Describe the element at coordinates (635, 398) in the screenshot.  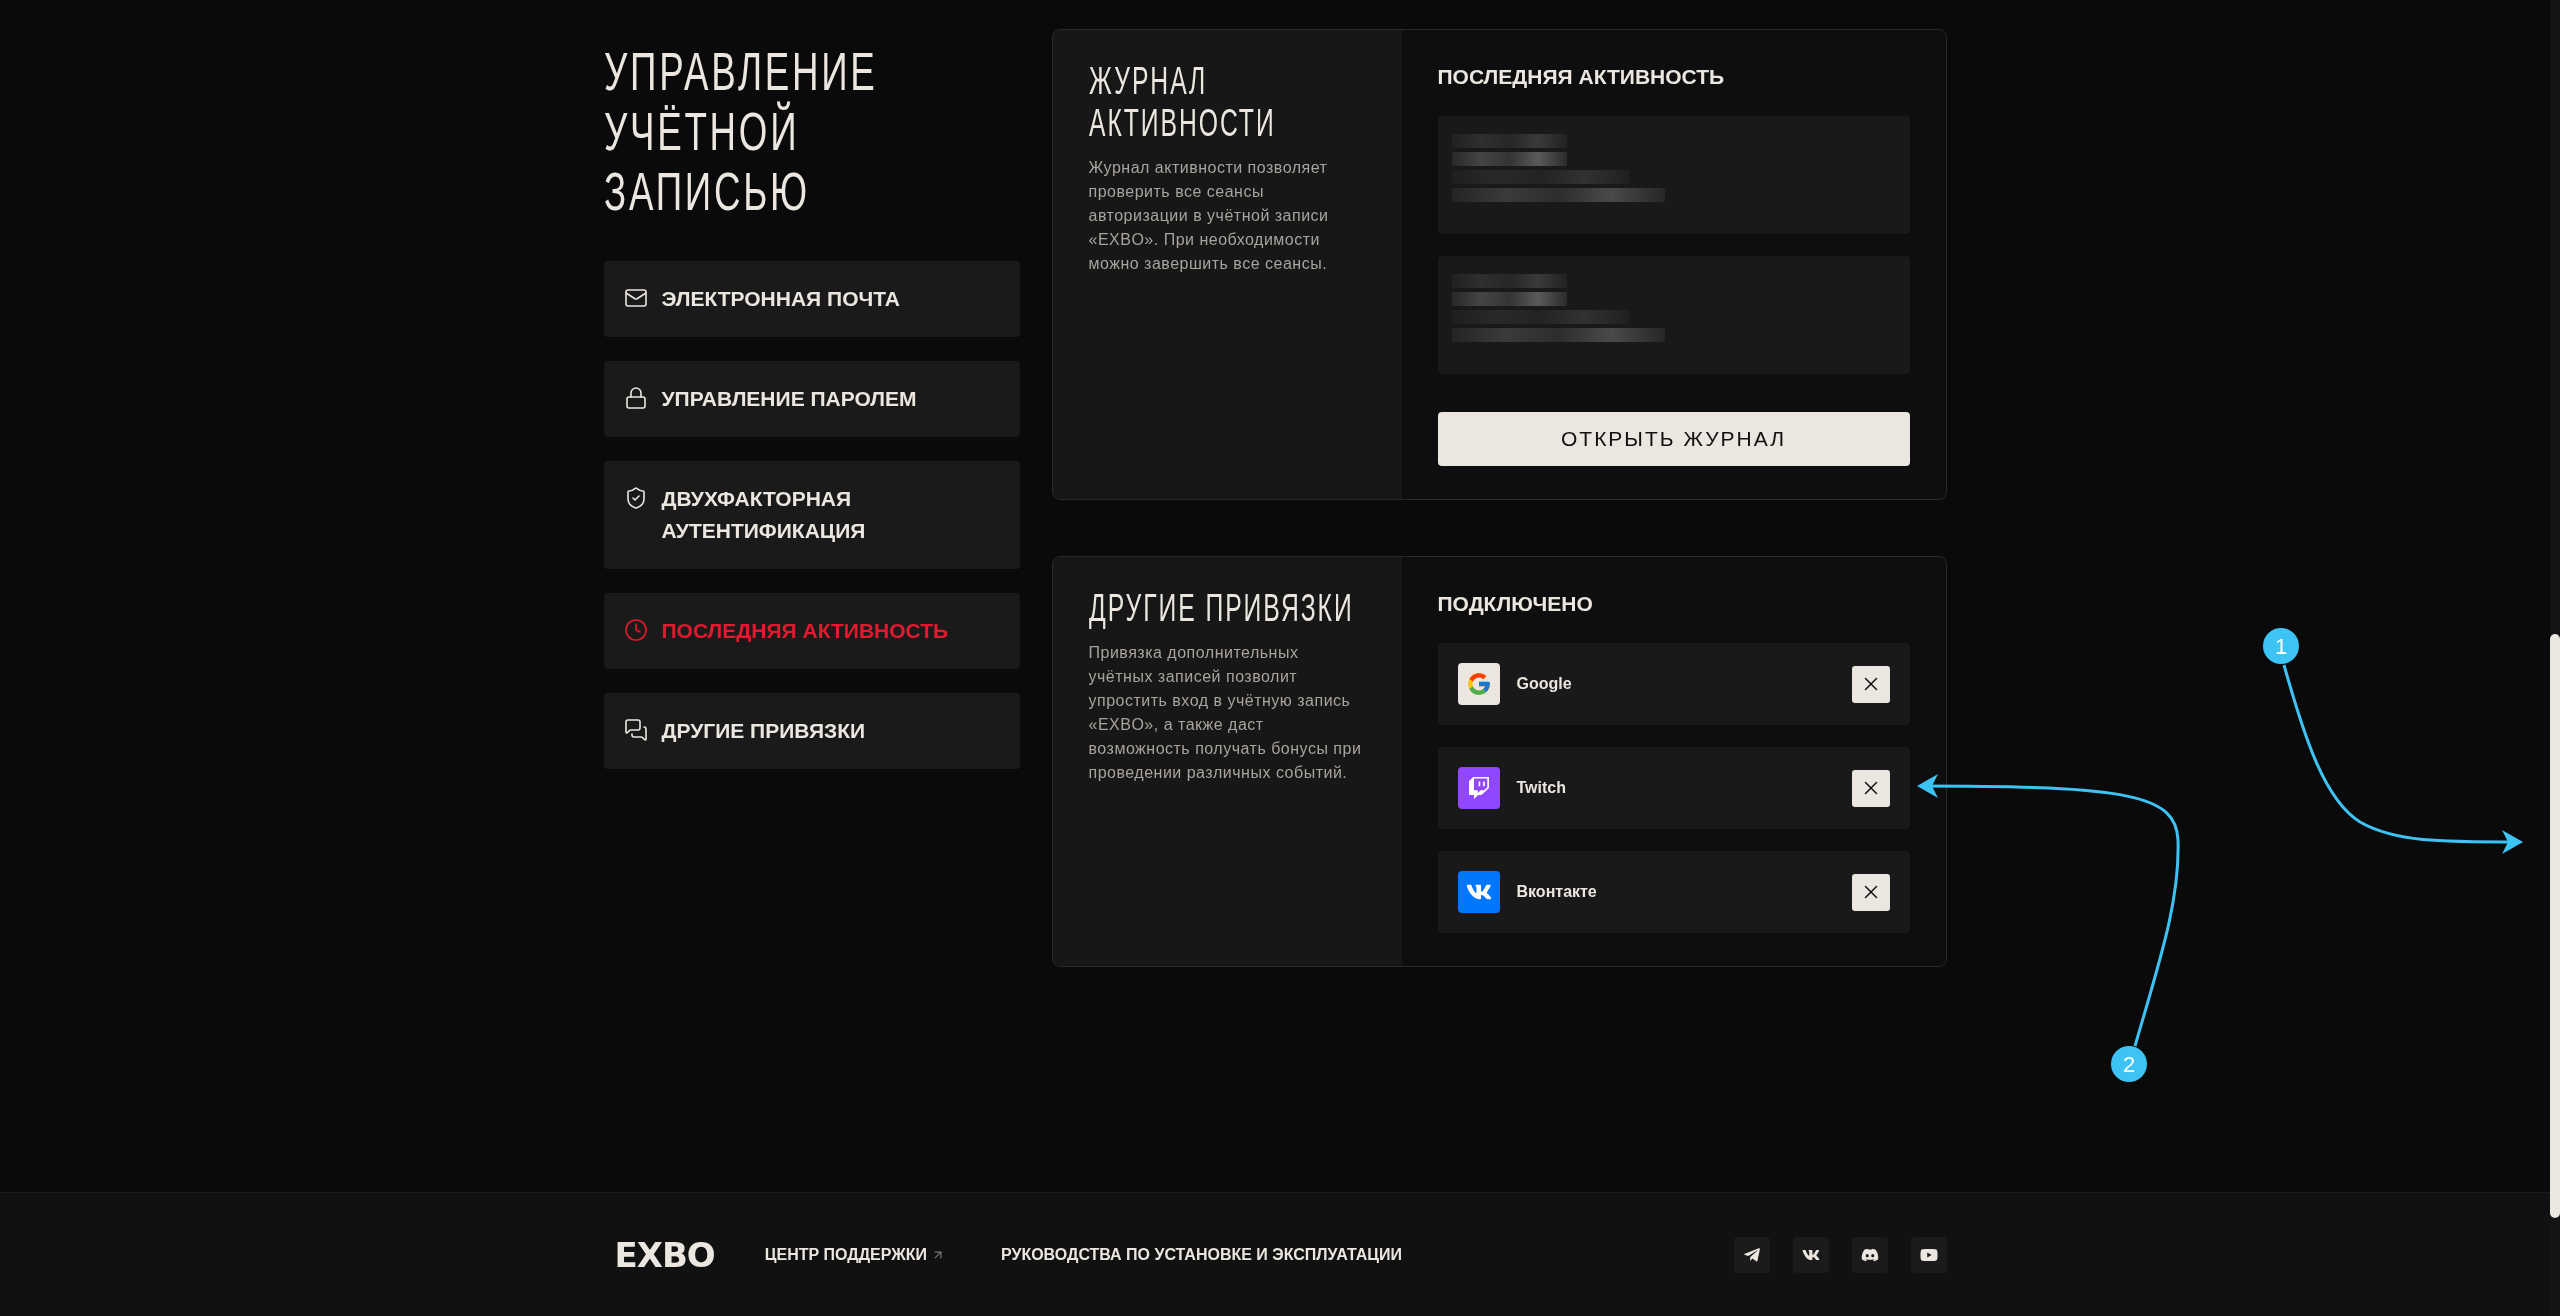
I see `lock-icon` at that location.